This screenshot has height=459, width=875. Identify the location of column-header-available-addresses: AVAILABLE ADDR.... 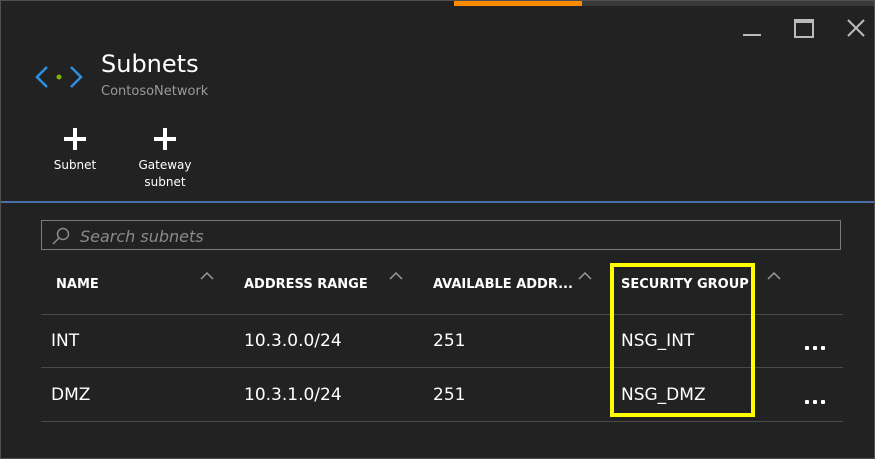
(503, 284).